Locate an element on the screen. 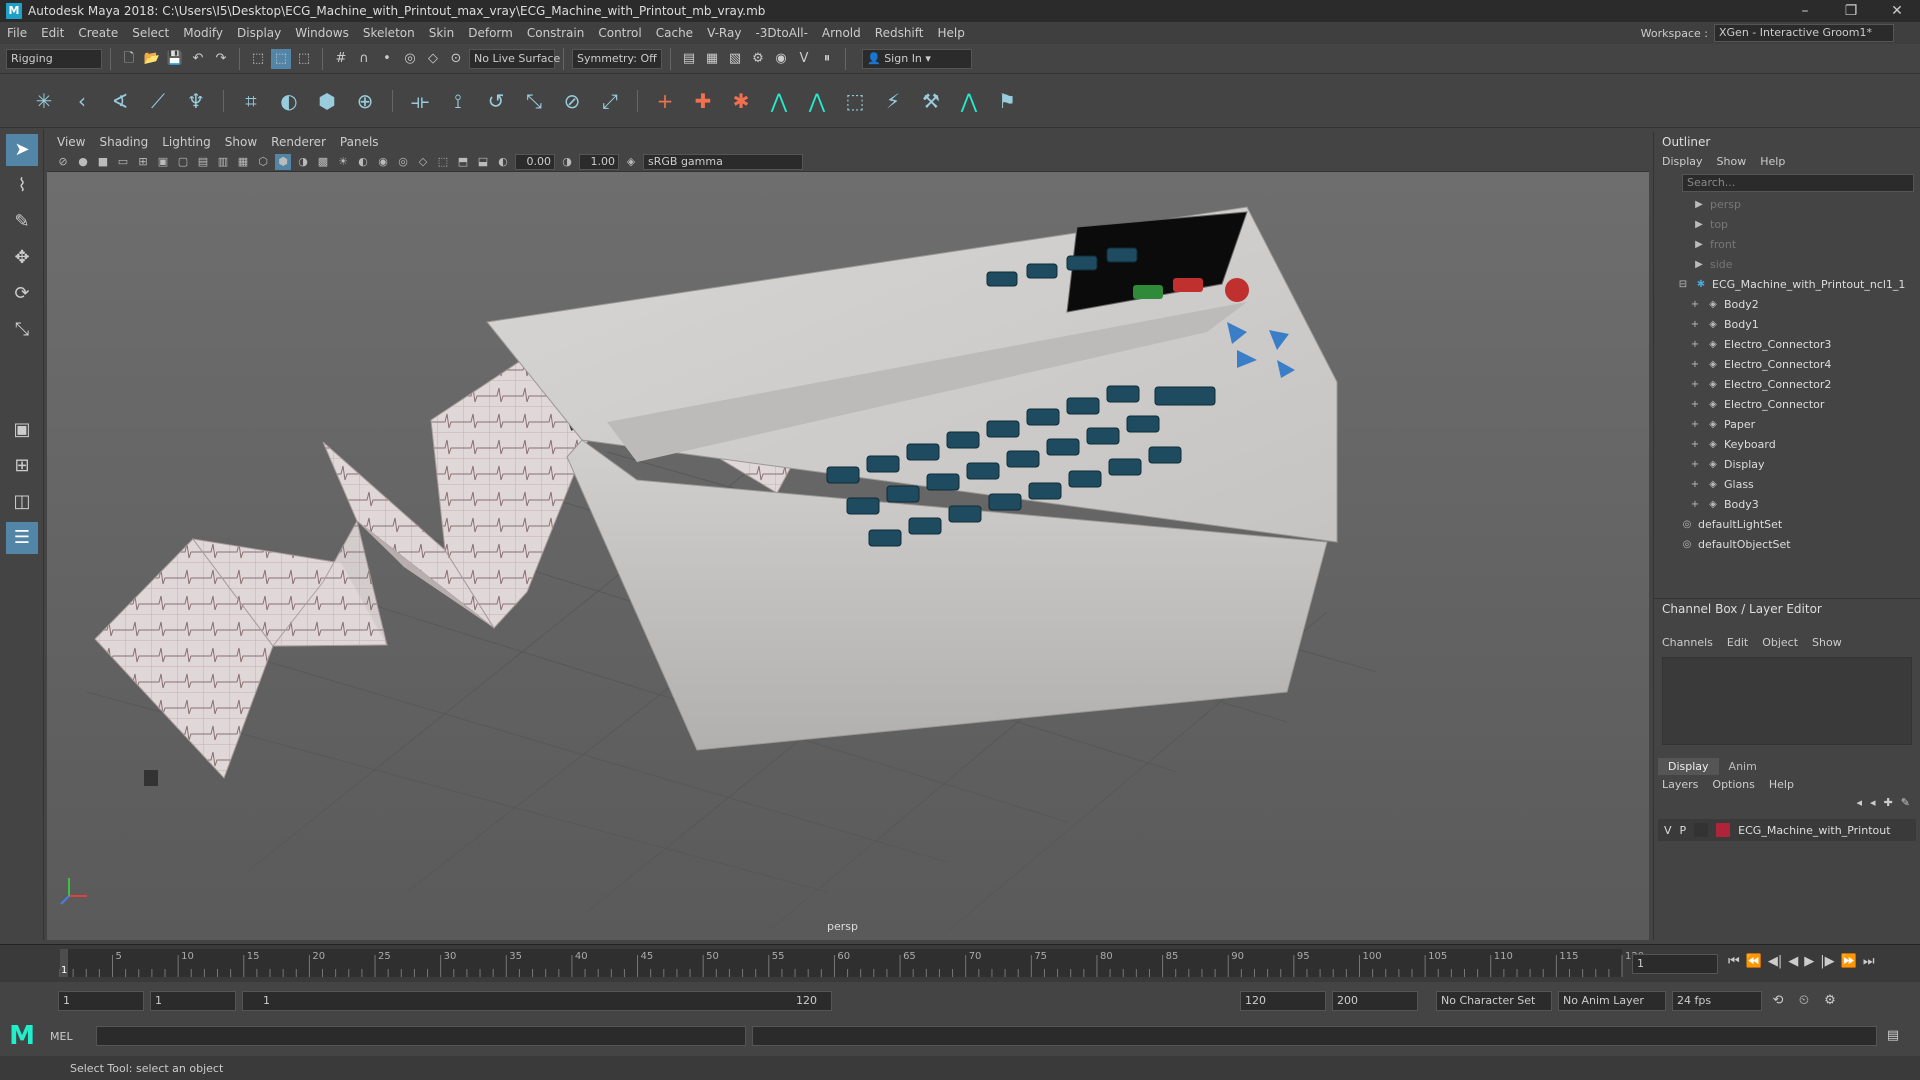  smooth-shade-icon: ⬢ is located at coordinates (283, 161).